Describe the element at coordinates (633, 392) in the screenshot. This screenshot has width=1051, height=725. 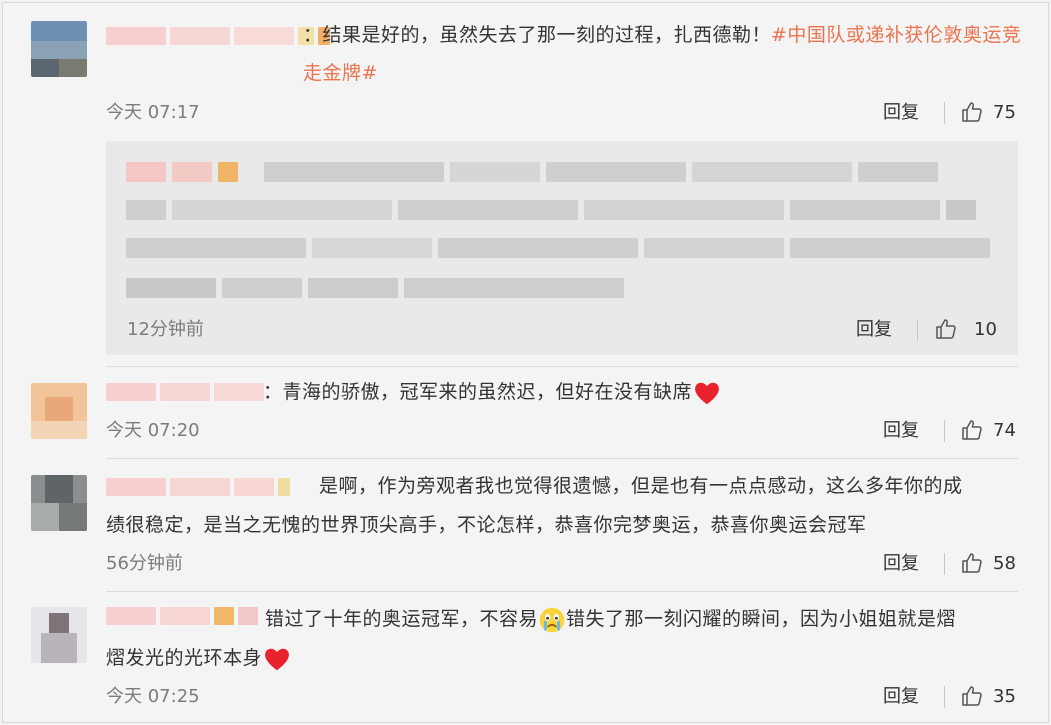
I see `comment-text: ：青海的骄傲，冠军来的虽然迟，但好在没有缺席` at that location.